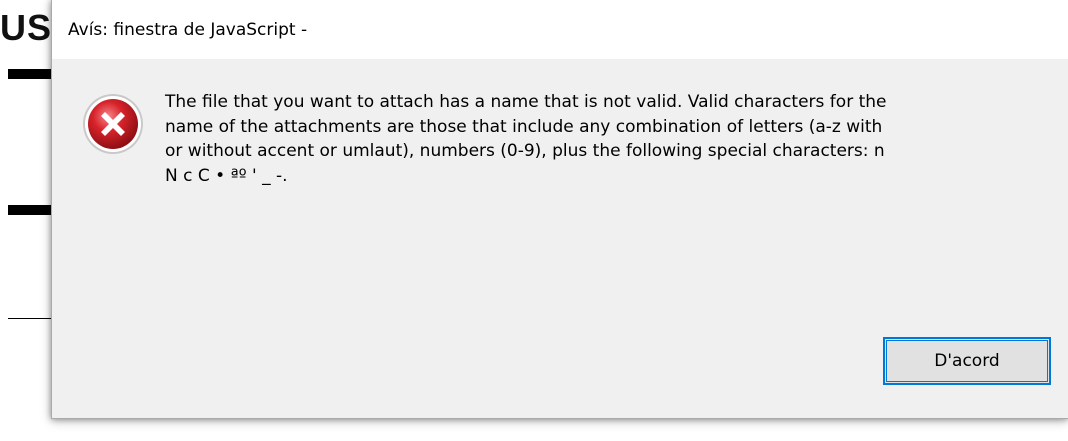 Image resolution: width=1068 pixels, height=441 pixels. Describe the element at coordinates (26, 27) in the screenshot. I see `background-heading-fragment: US` at that location.